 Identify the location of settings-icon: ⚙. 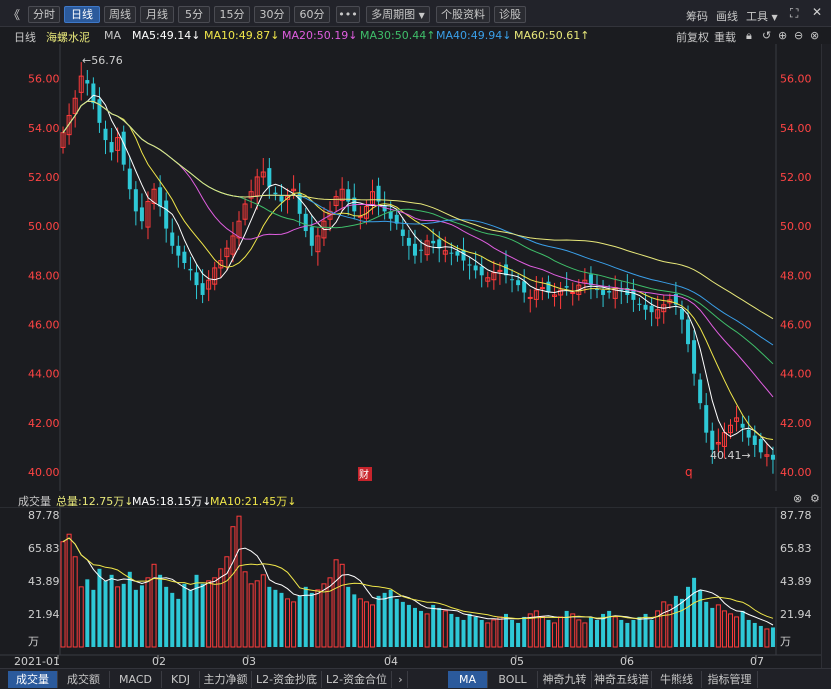
(815, 498).